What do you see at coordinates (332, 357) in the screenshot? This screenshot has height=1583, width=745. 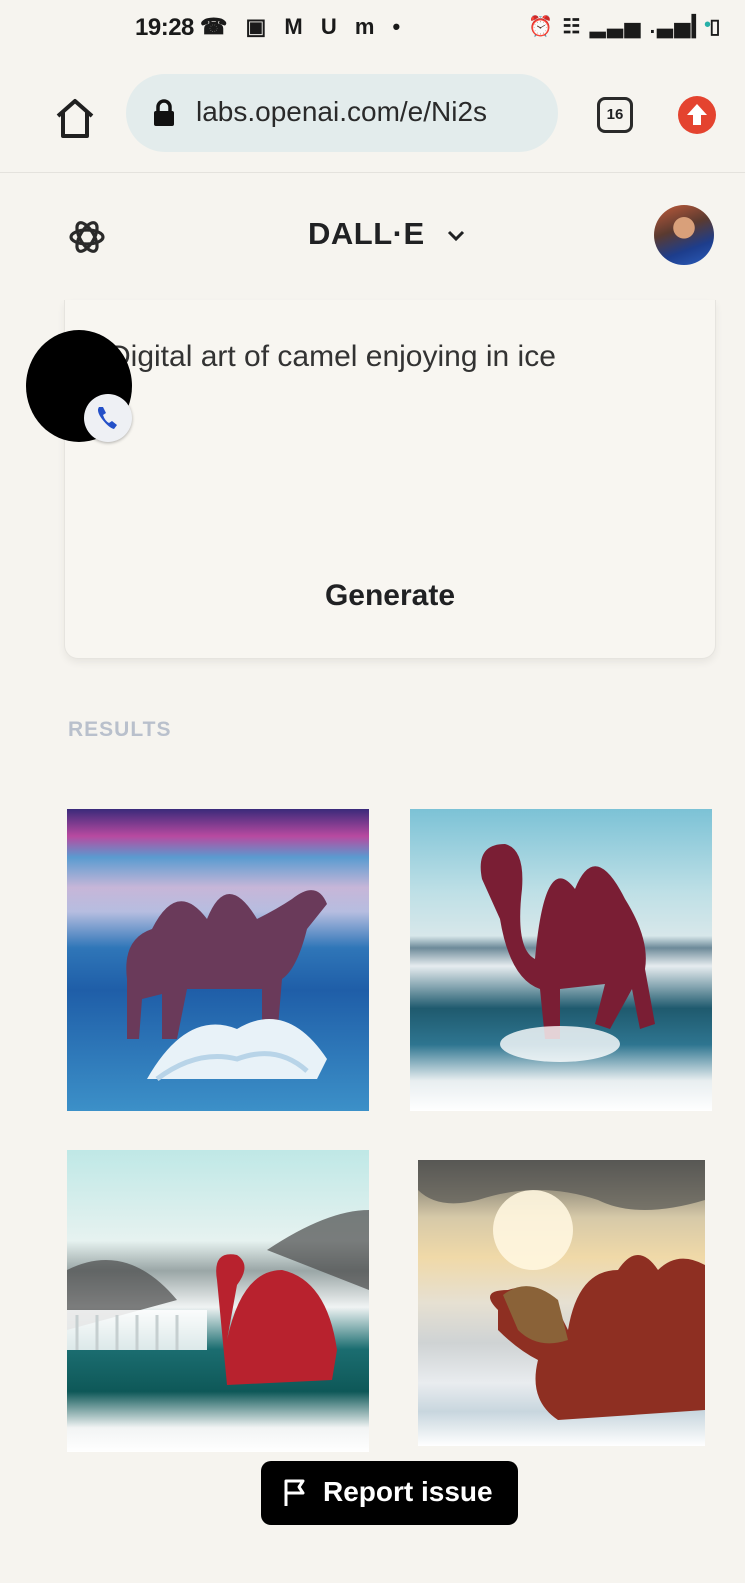 I see `prompt-input: Digital art of camel enjoying in ice` at bounding box center [332, 357].